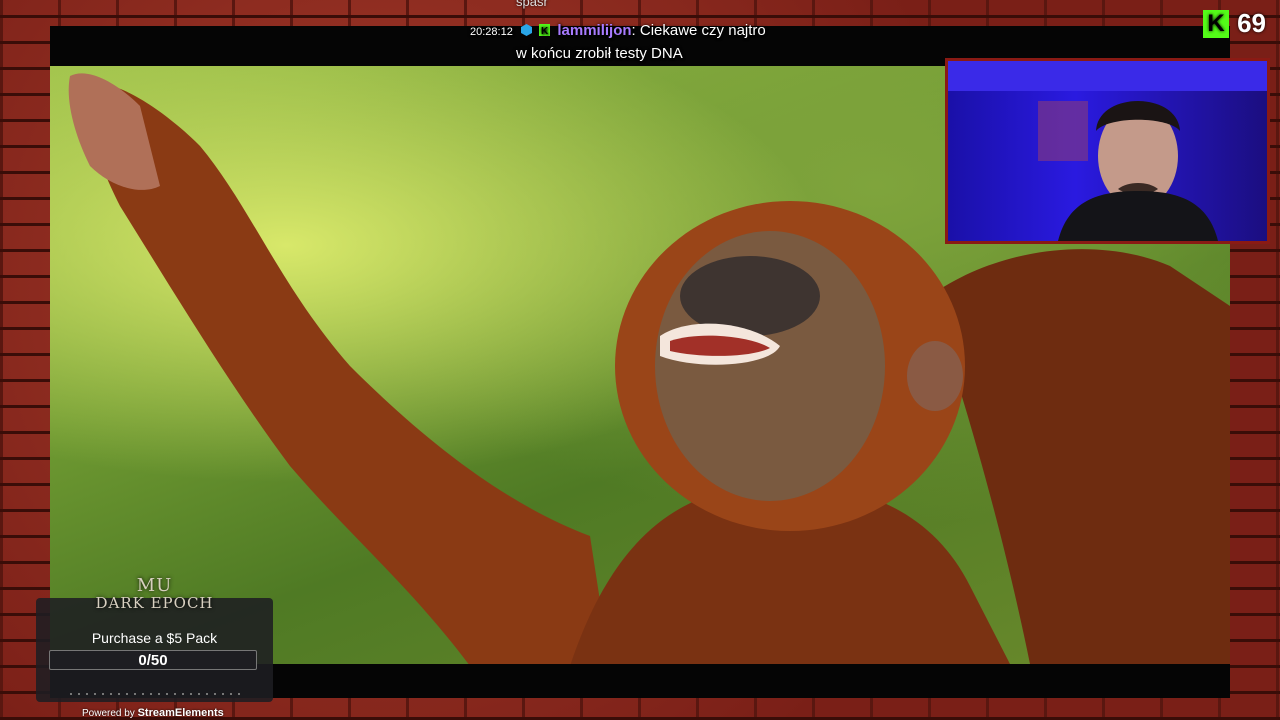 The height and width of the screenshot is (720, 1280). What do you see at coordinates (1251, 23) in the screenshot?
I see `viewer-count: 69` at bounding box center [1251, 23].